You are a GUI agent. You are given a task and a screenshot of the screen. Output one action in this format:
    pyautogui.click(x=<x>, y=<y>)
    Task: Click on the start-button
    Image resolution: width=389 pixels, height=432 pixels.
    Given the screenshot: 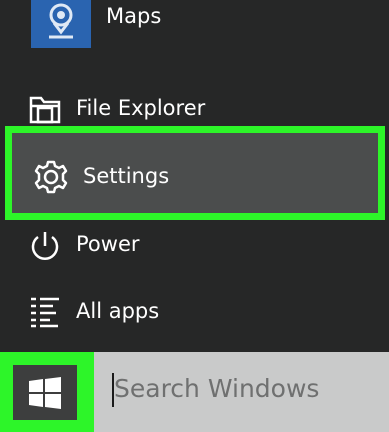 What is the action you would take?
    pyautogui.click(x=47, y=392)
    